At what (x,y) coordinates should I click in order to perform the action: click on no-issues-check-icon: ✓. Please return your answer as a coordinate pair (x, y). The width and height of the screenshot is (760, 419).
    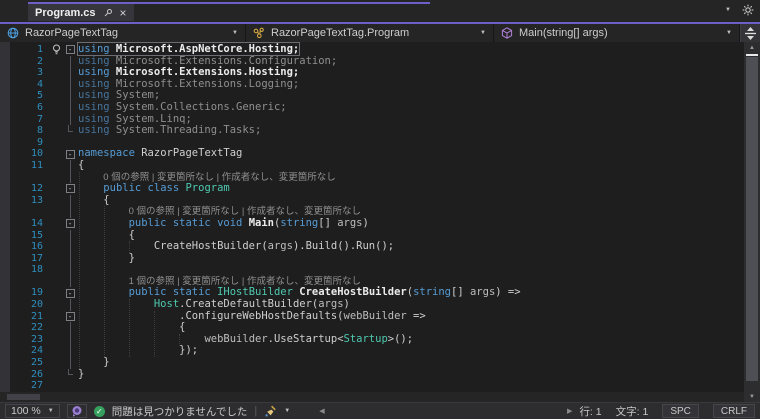
    Looking at the image, I should click on (99, 411).